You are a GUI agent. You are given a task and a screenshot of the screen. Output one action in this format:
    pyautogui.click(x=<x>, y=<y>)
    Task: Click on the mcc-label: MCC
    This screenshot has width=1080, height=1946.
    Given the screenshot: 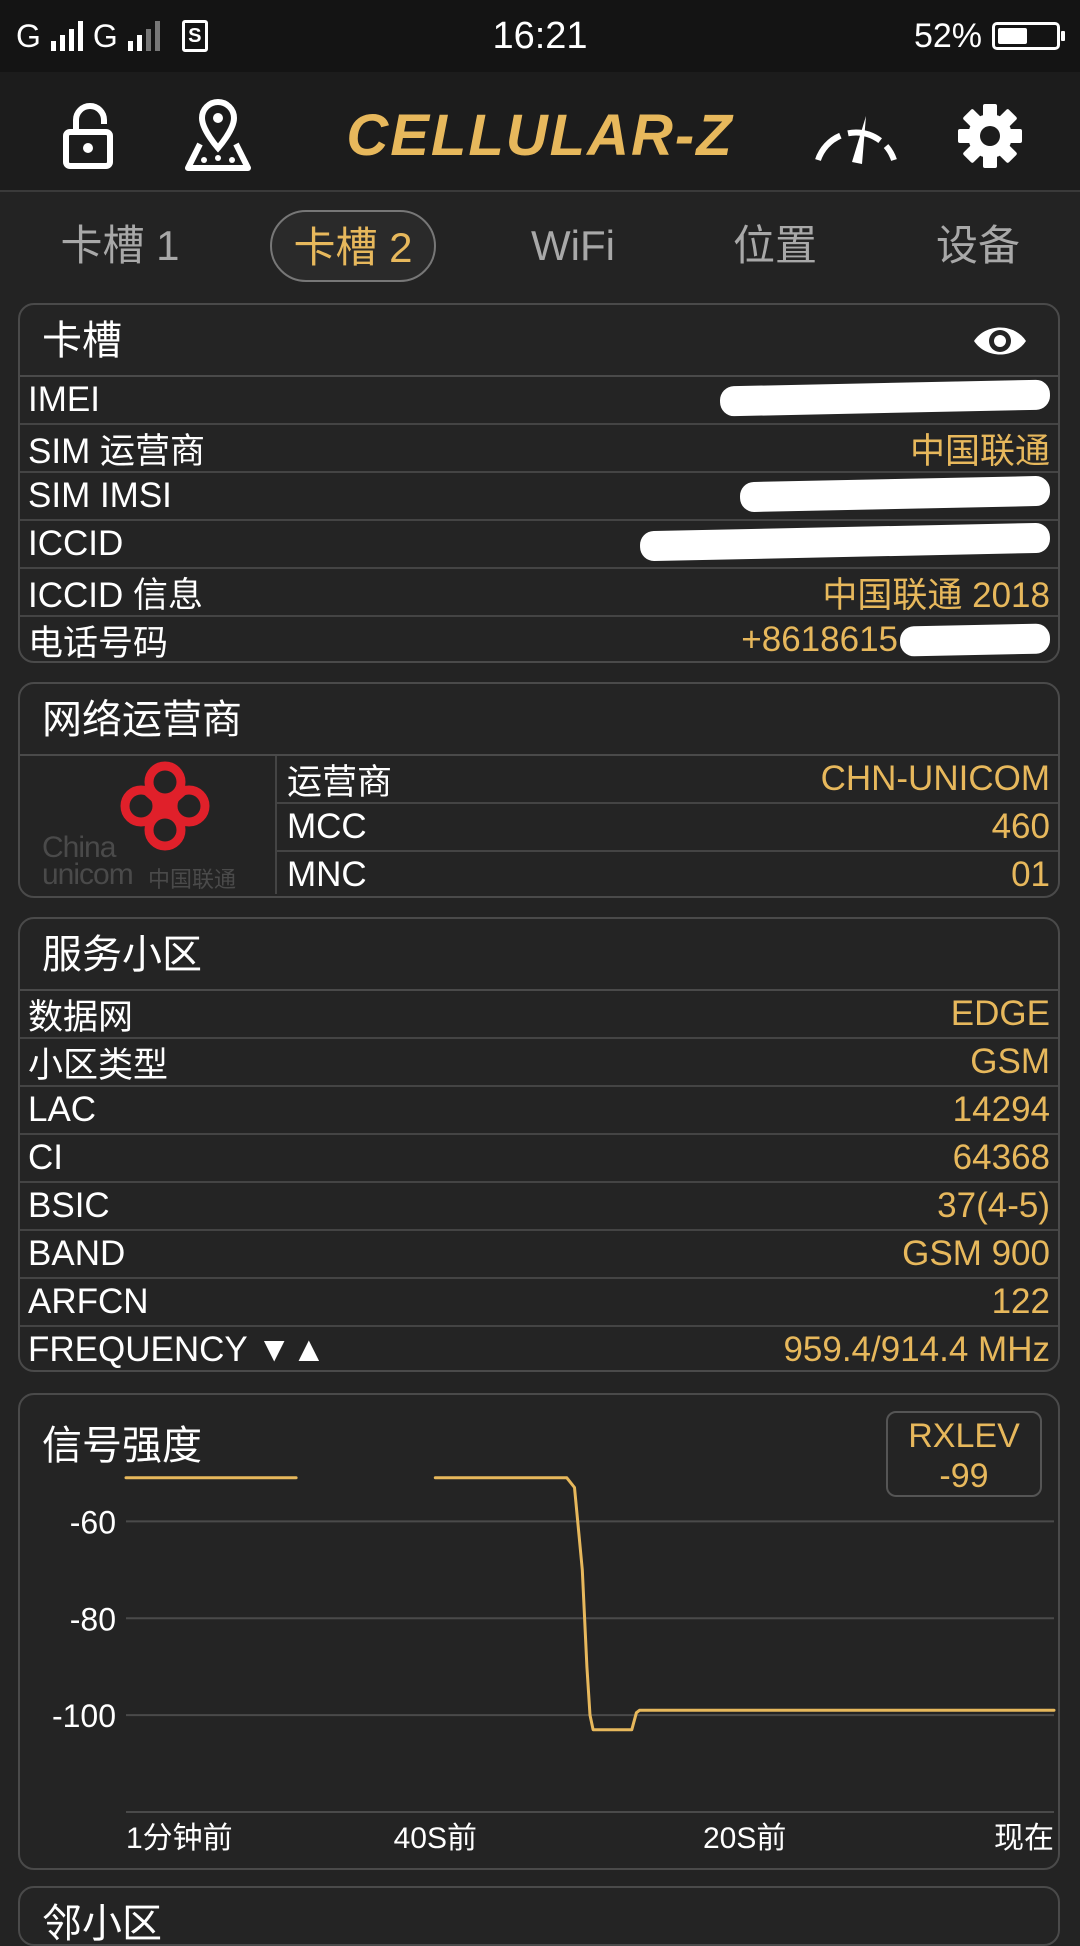 What is the action you would take?
    pyautogui.click(x=327, y=826)
    